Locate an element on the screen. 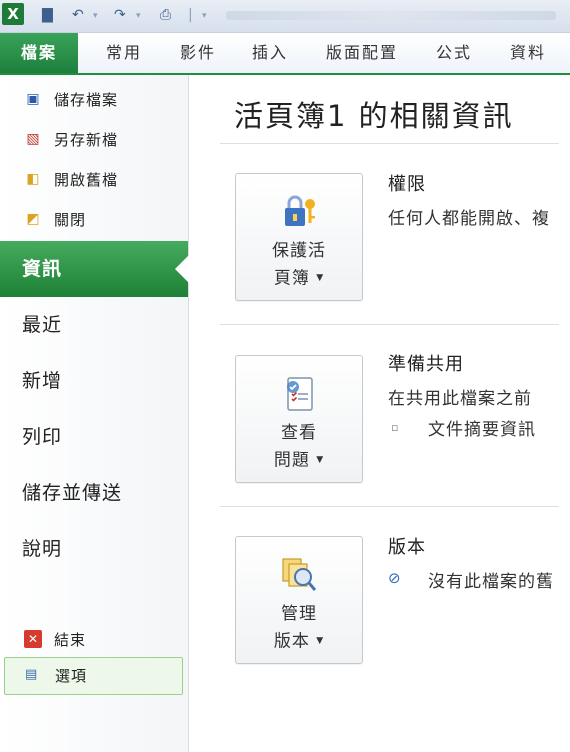  close-command: ◩ 關閉 is located at coordinates (94, 219).